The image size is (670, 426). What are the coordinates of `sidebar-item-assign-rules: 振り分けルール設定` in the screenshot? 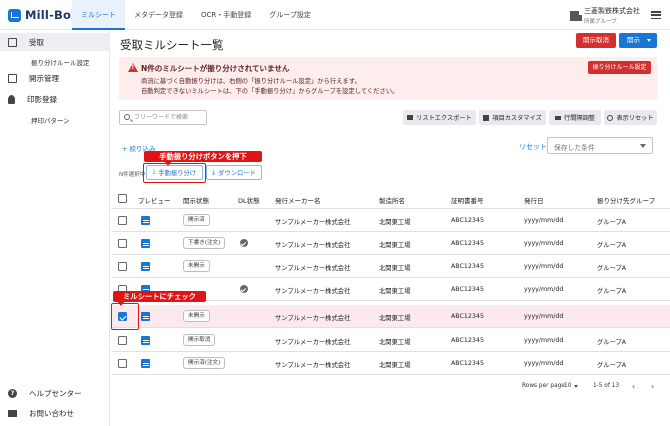 It's located at (60, 62).